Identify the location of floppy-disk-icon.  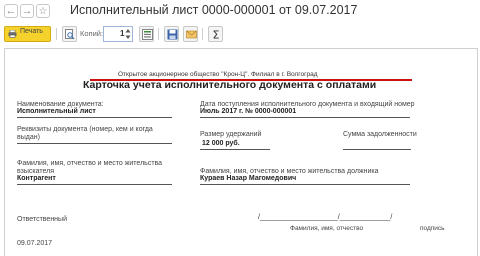
(172, 34).